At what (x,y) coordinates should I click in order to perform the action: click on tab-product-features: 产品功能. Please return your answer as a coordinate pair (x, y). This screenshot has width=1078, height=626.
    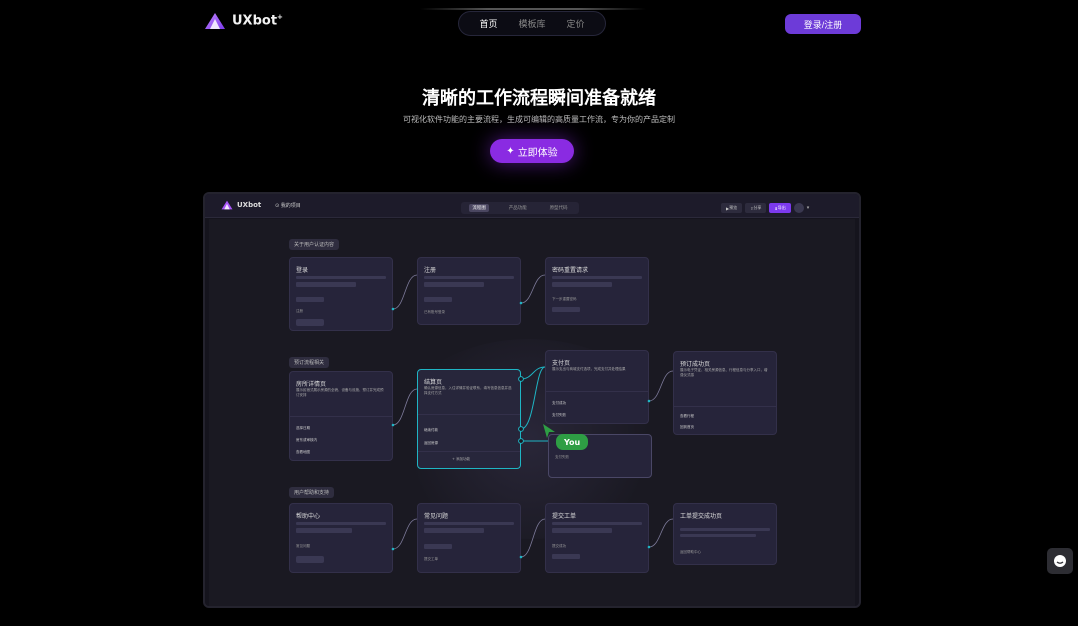
    Looking at the image, I should click on (518, 208).